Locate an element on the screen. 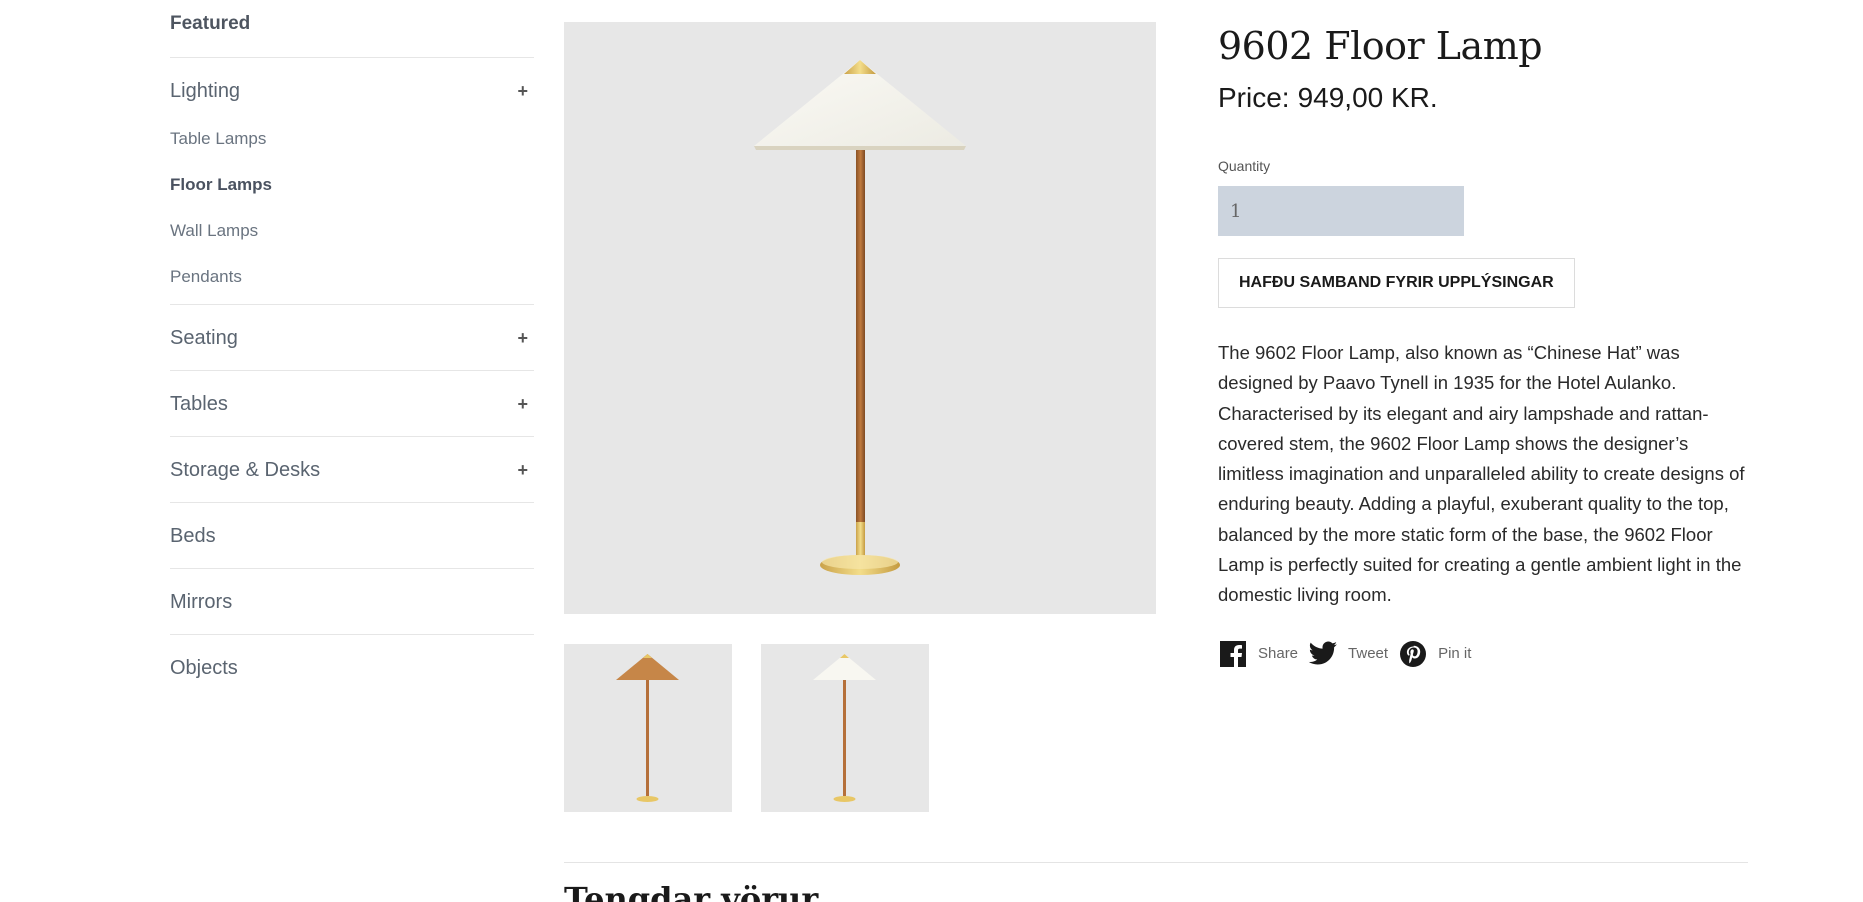 Image resolution: width=1863 pixels, height=902 pixels. sidebar-item-label: Beds is located at coordinates (193, 536).